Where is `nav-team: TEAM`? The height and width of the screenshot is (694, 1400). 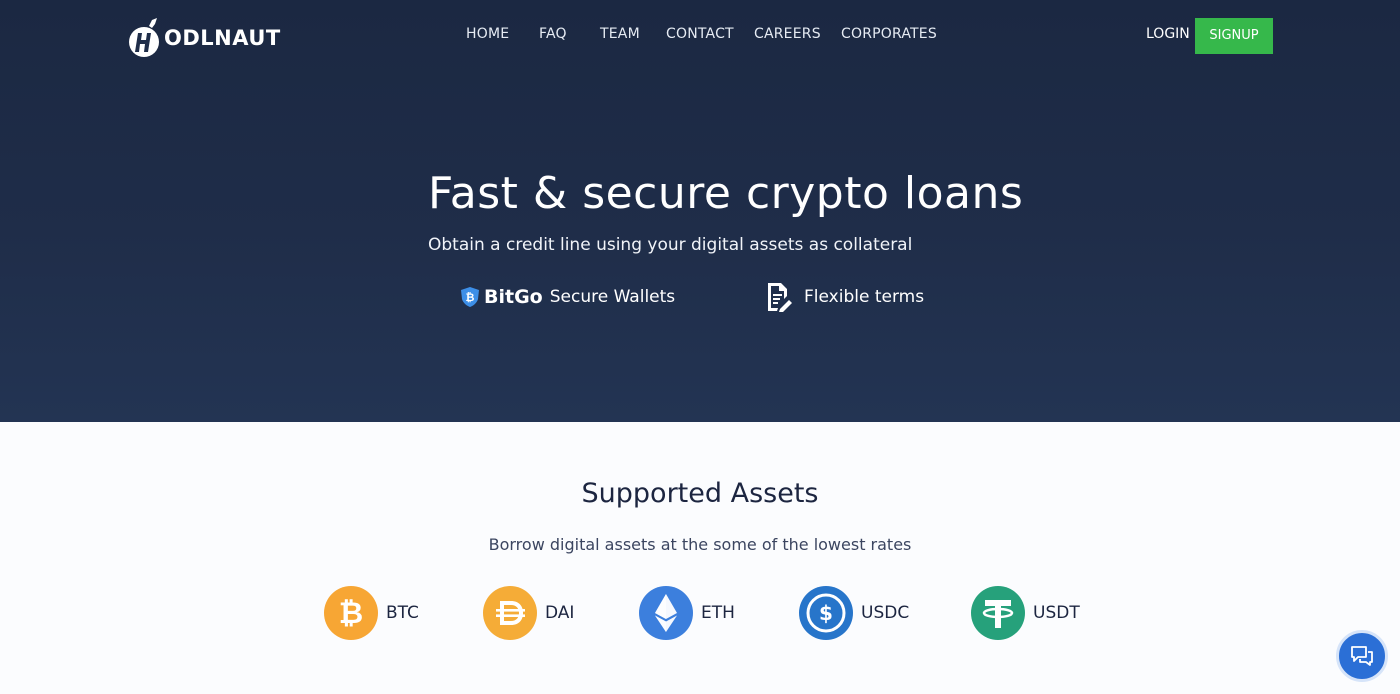 nav-team: TEAM is located at coordinates (620, 34).